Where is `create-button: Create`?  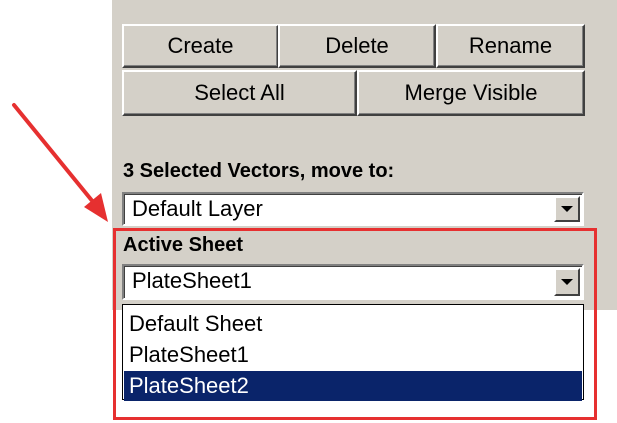
create-button: Create is located at coordinates (200, 46).